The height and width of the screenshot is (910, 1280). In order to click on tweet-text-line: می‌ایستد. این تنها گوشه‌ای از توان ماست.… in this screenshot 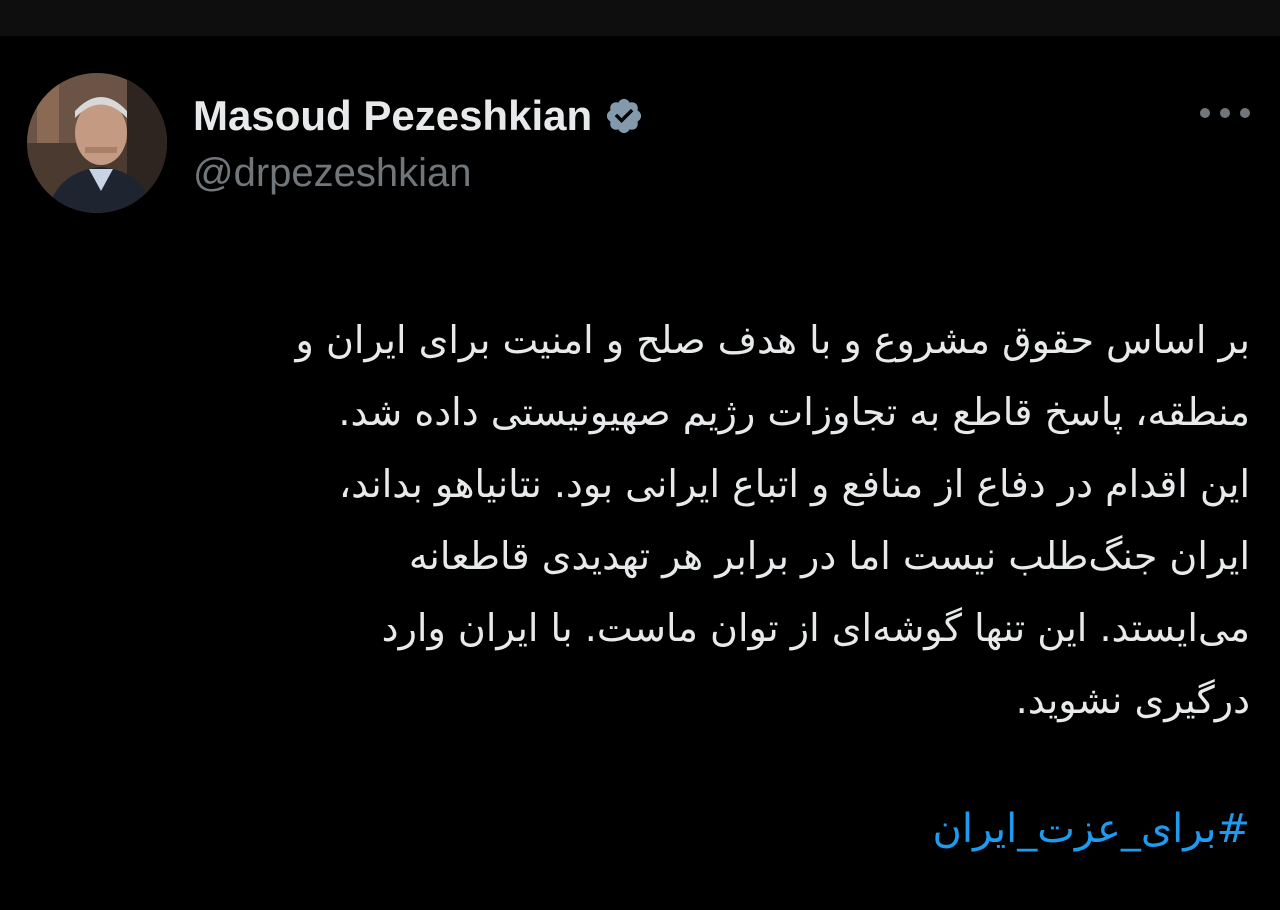, I will do `click(815, 628)`.